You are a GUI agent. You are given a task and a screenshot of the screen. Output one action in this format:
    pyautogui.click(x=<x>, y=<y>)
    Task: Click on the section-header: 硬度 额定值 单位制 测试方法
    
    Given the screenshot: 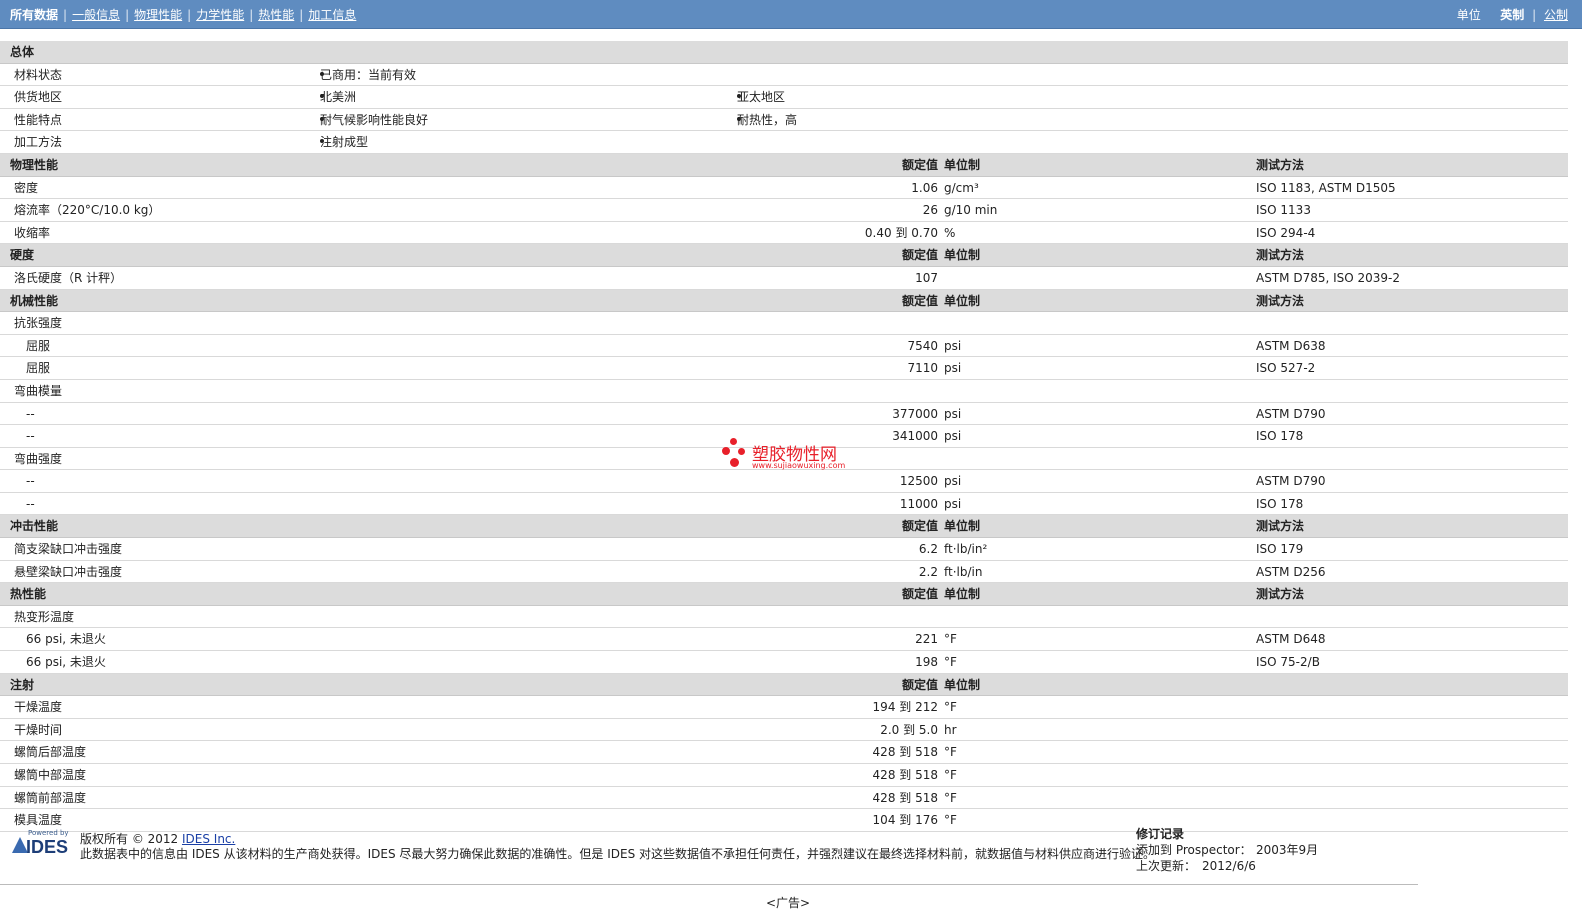 What is the action you would take?
    pyautogui.click(x=784, y=255)
    